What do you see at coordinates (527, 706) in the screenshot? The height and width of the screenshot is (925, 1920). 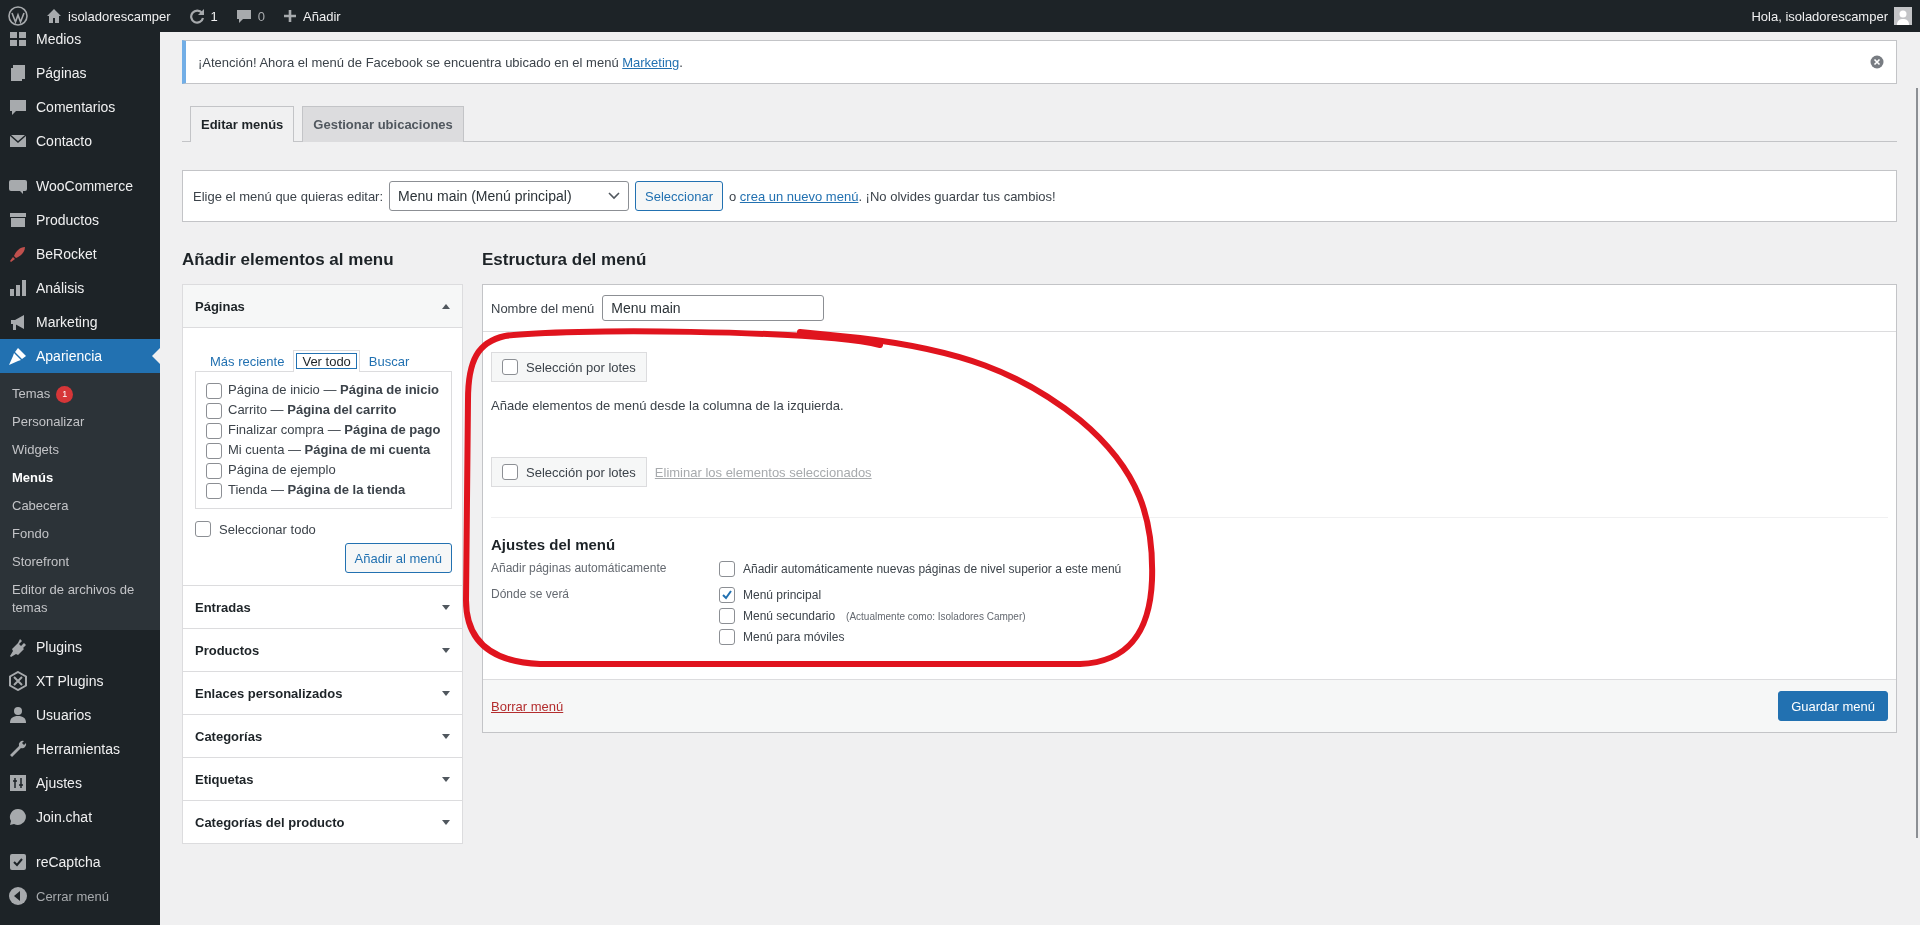 I see `delete-menu-link: Borrar menú` at bounding box center [527, 706].